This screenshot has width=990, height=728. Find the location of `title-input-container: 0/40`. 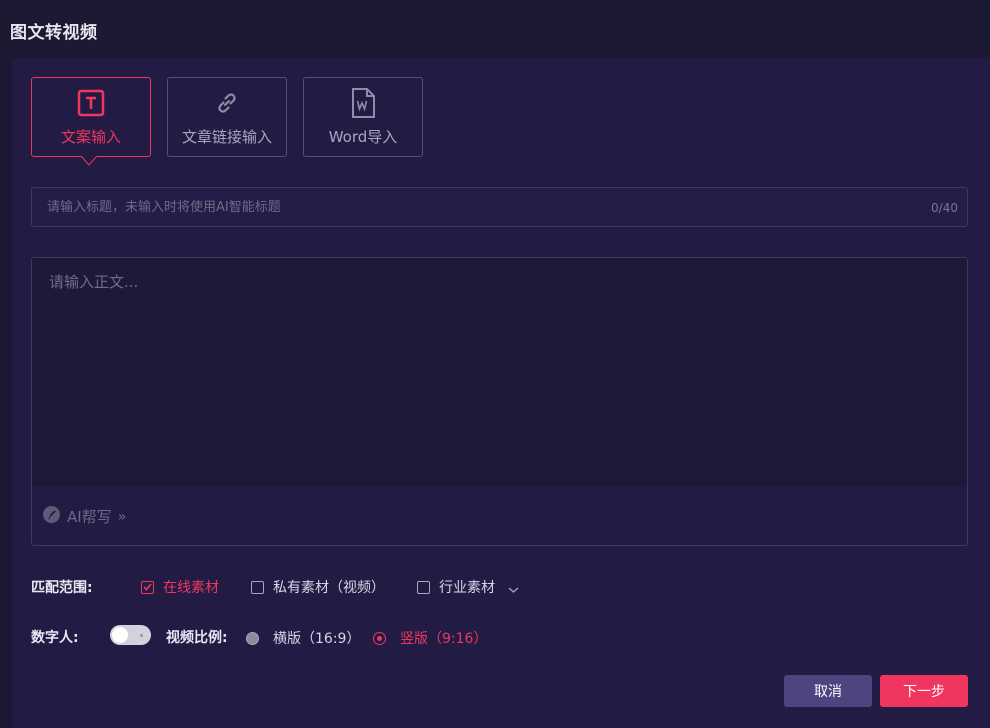

title-input-container: 0/40 is located at coordinates (499, 207).